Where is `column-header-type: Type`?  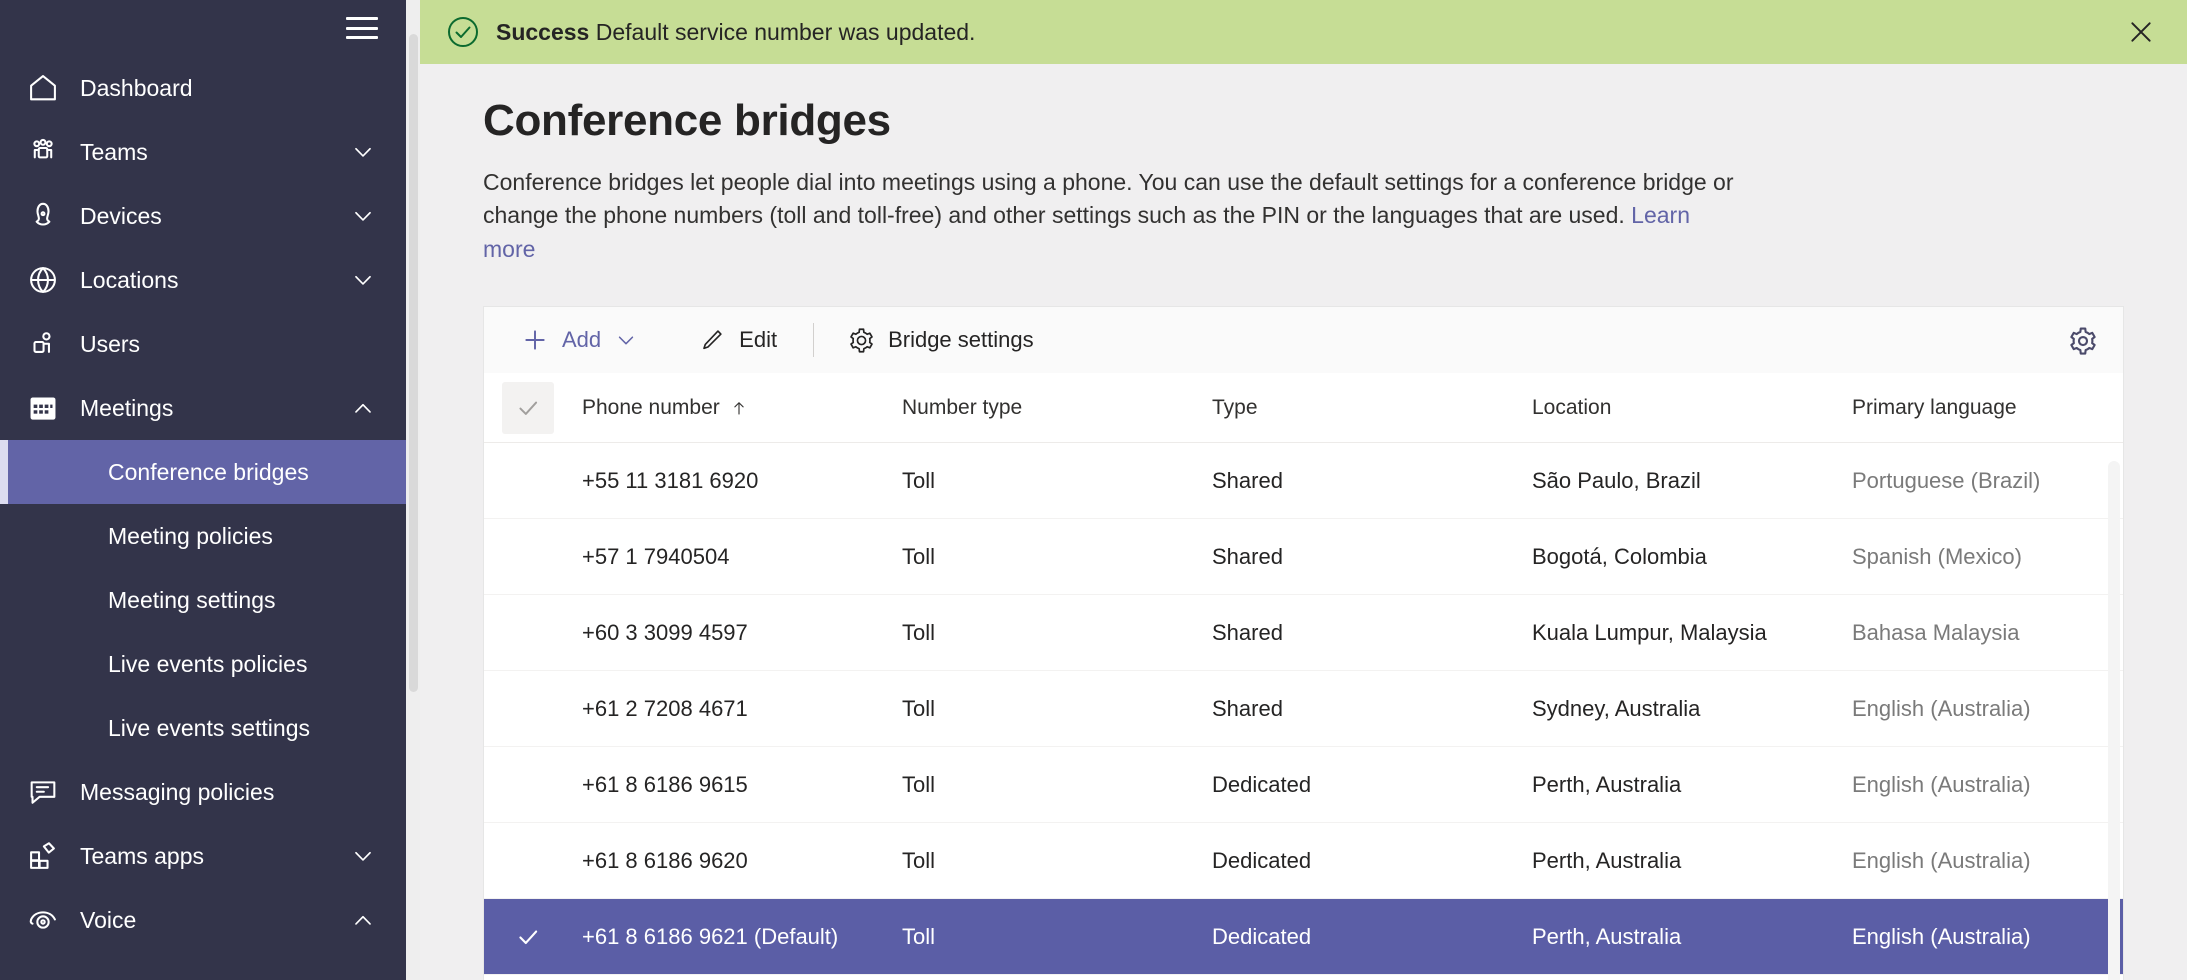 column-header-type: Type is located at coordinates (1372, 408).